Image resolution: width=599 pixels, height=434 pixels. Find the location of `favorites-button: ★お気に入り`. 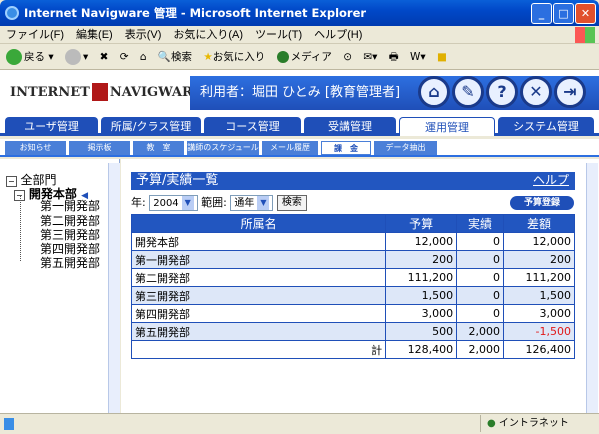

favorites-button: ★お気に入り is located at coordinates (234, 57).